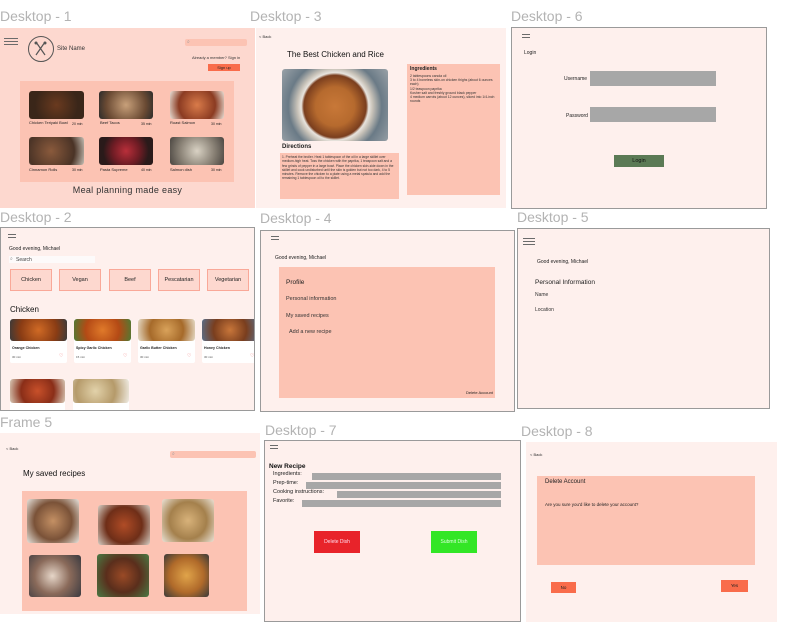 This screenshot has height=636, width=787. Describe the element at coordinates (479, 392) in the screenshot. I see `delete-account-link: Delete Account` at that location.